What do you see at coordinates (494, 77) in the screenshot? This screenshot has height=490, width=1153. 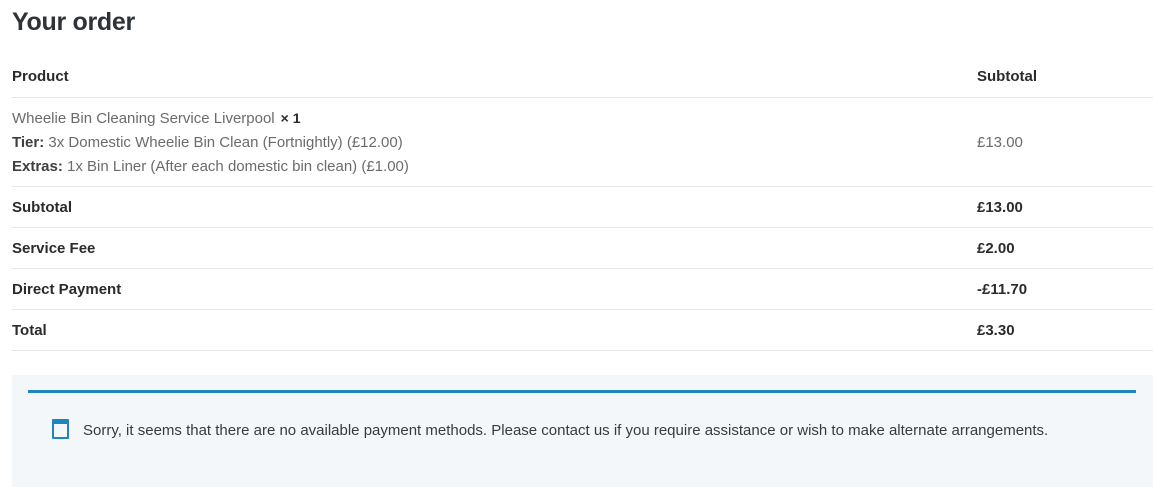 I see `product-column-header: Product` at bounding box center [494, 77].